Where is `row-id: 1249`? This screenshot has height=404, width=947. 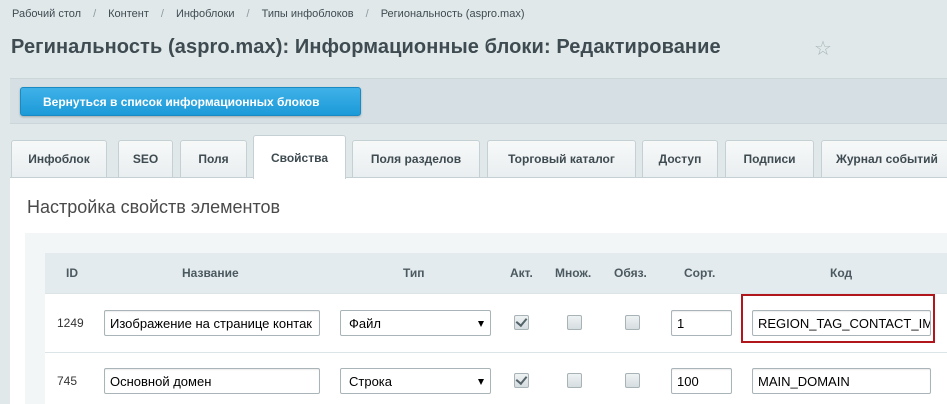
row-id: 1249 is located at coordinates (70, 323).